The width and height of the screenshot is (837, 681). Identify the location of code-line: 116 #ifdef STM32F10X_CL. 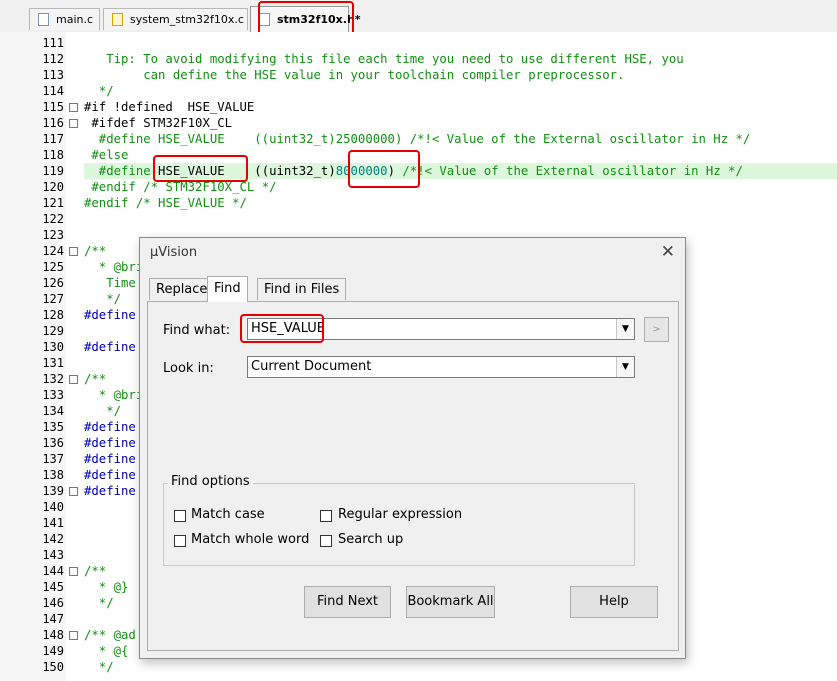
(418, 123).